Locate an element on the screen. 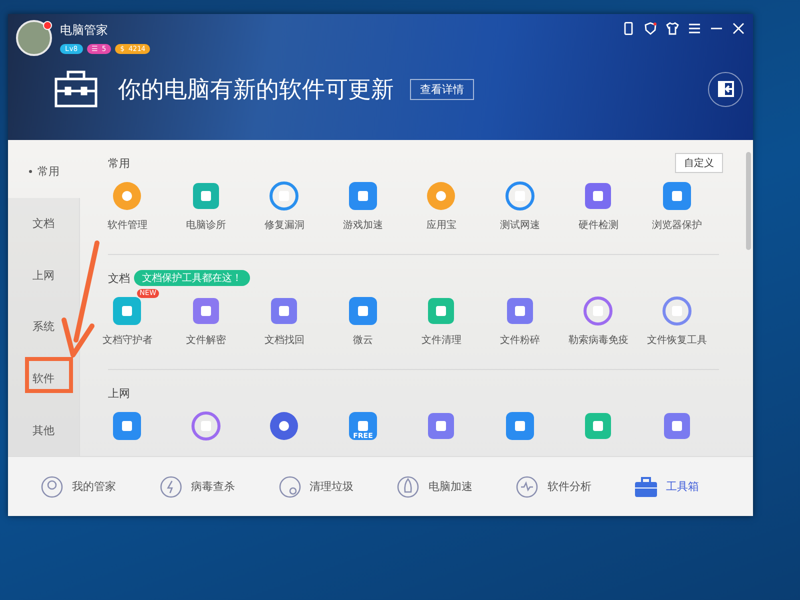 This screenshot has width=800, height=600. footer-tab: 清理垃圾 is located at coordinates (337, 486).